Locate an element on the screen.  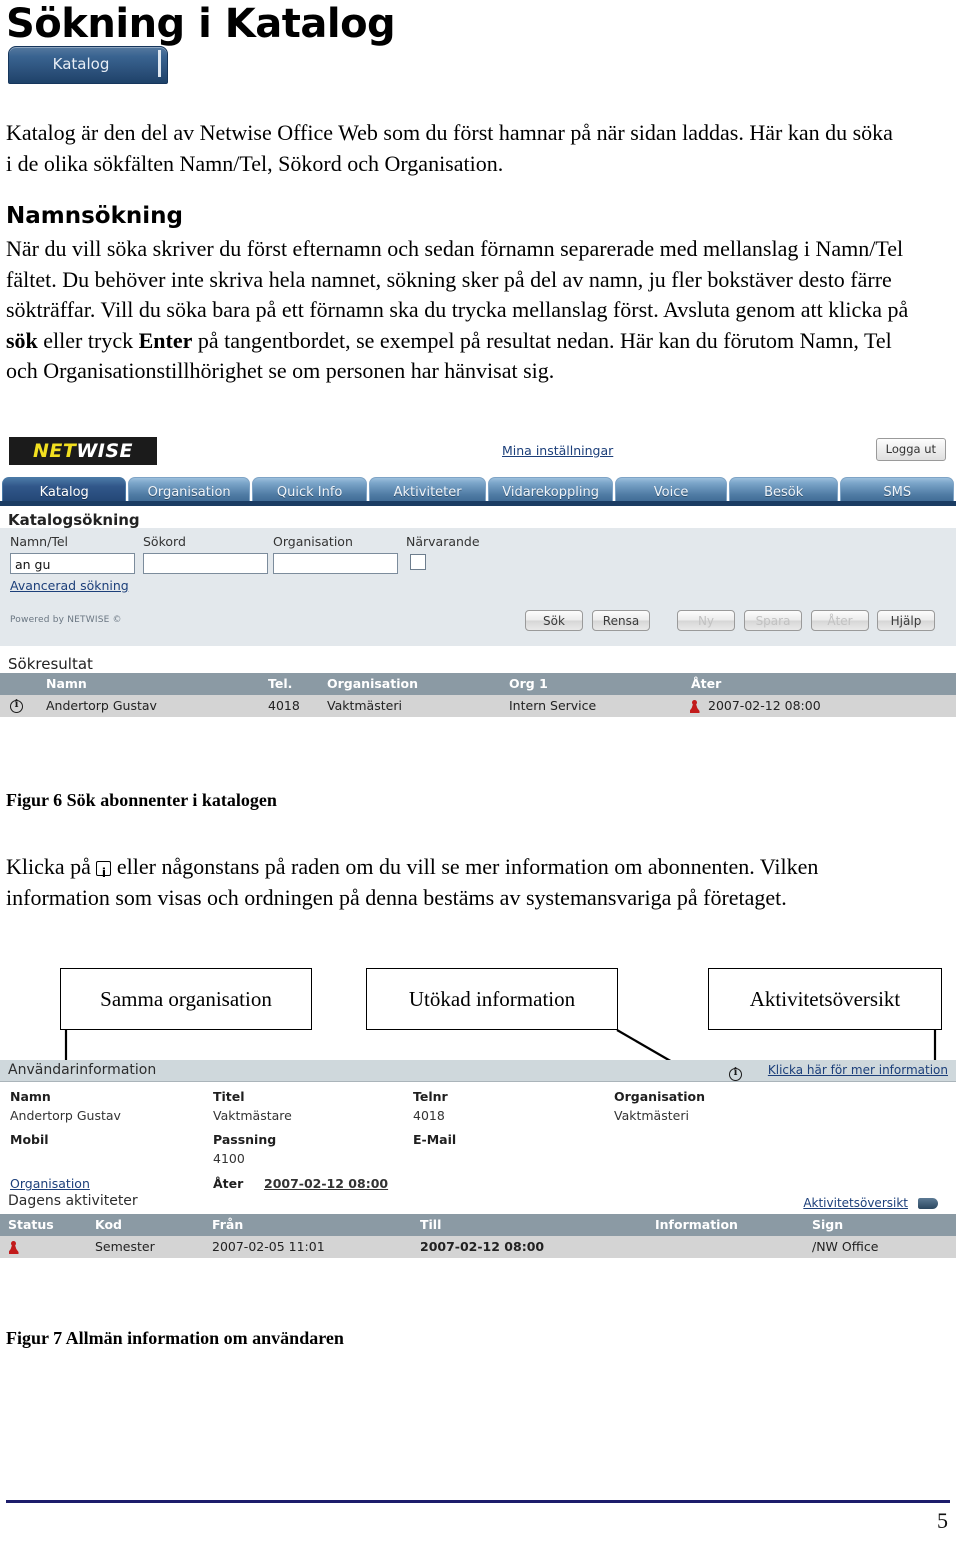
act-cell-kod: Semester is located at coordinates (125, 1246).